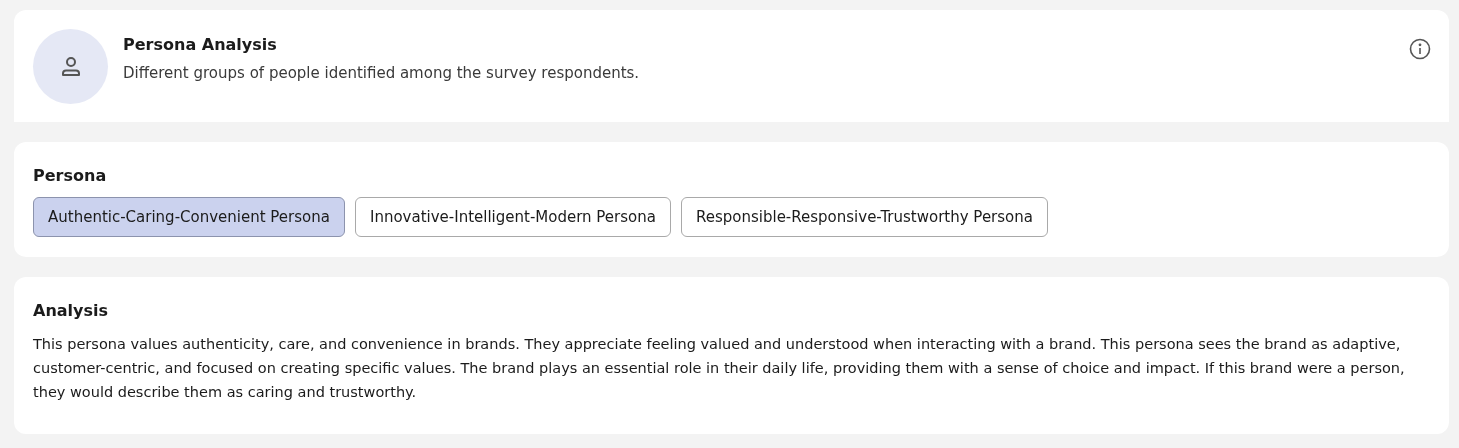 Image resolution: width=1459 pixels, height=448 pixels. What do you see at coordinates (382, 73) in the screenshot?
I see `page-subtitle: Different groups of people identified among the survey respondents.` at bounding box center [382, 73].